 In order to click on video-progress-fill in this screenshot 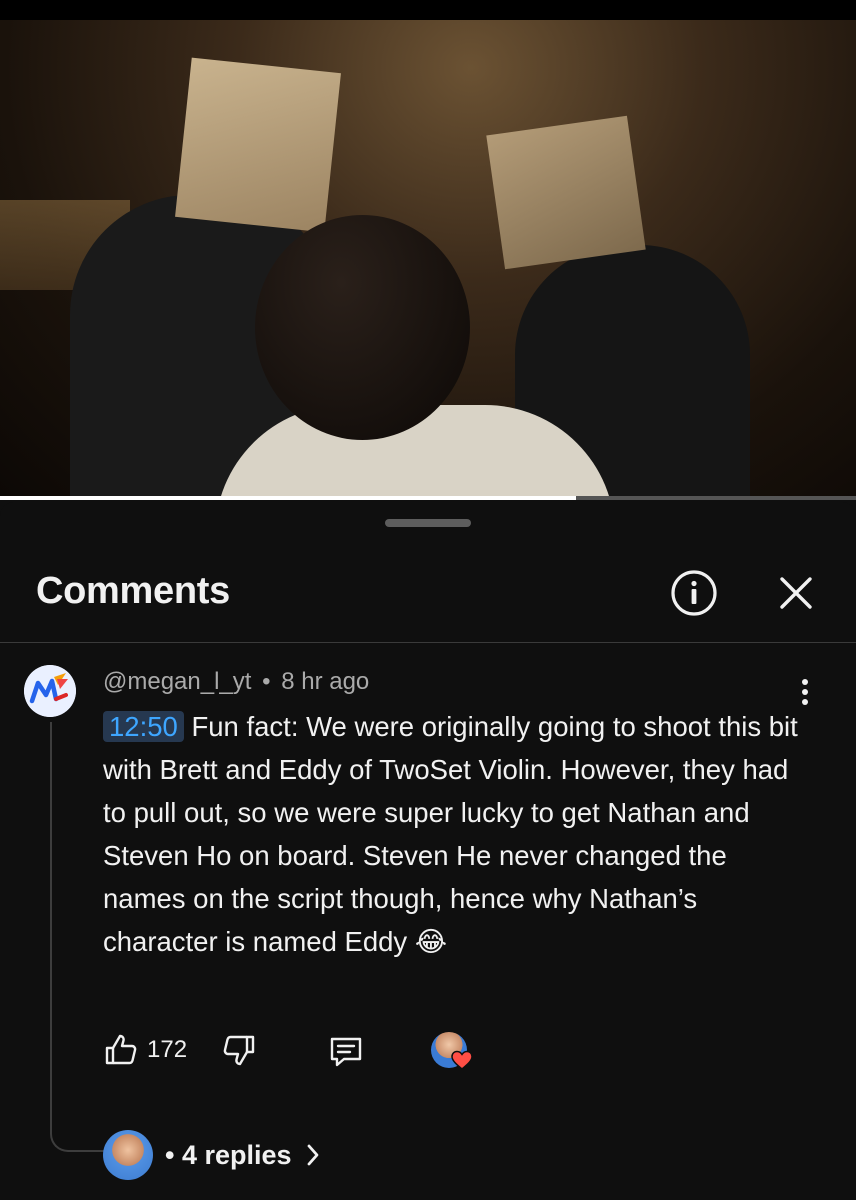, I will do `click(288, 498)`.